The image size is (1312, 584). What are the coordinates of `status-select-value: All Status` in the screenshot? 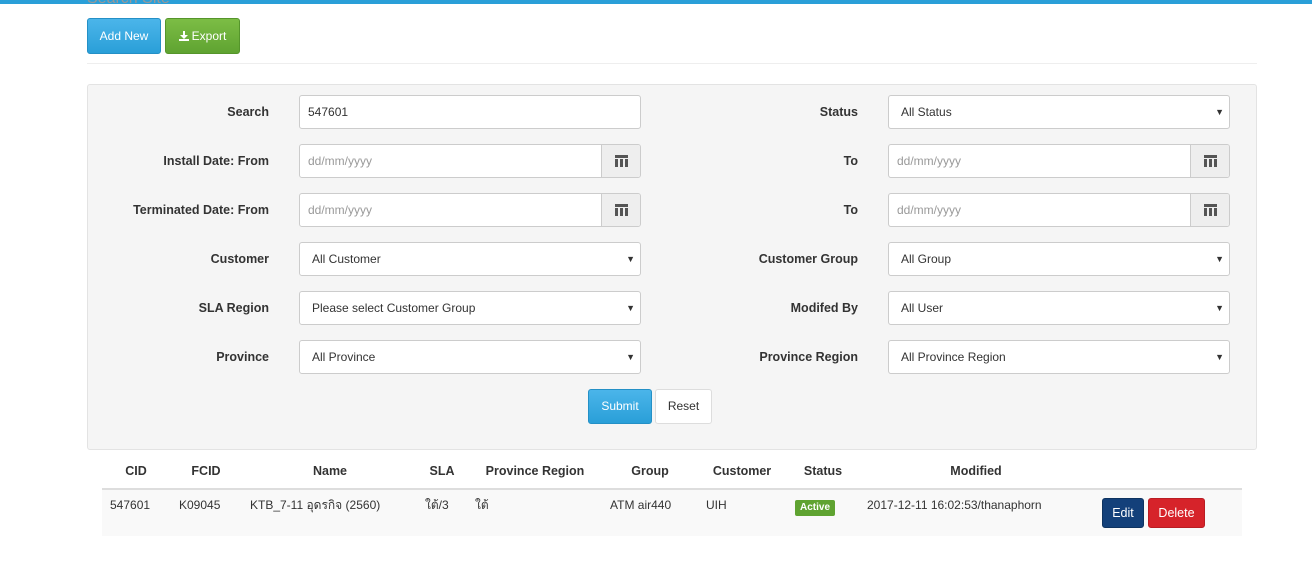 It's located at (926, 112).